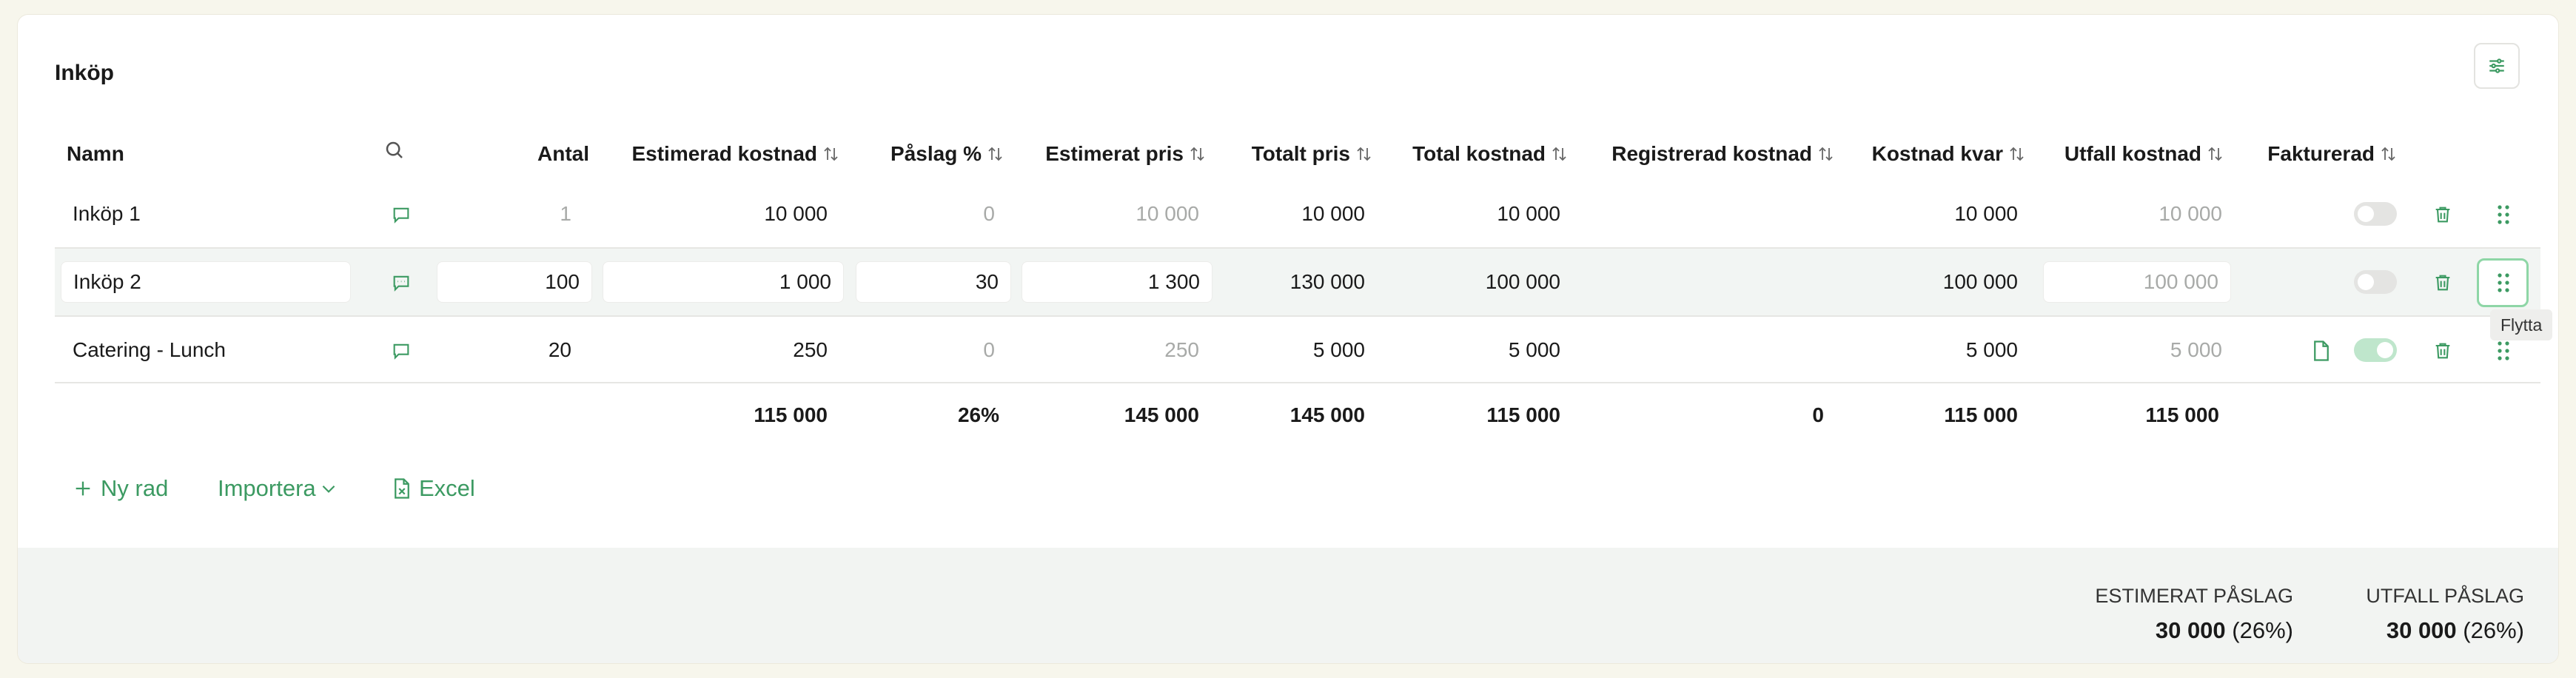 The width and height of the screenshot is (2576, 678). What do you see at coordinates (1104, 350) in the screenshot?
I see `estimerat-pris-value: 250` at bounding box center [1104, 350].